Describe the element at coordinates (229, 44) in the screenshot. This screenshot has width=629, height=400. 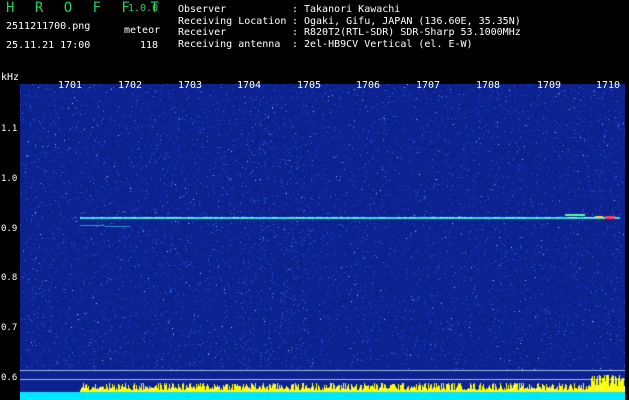
I see `info-label: Receiving antenna` at that location.